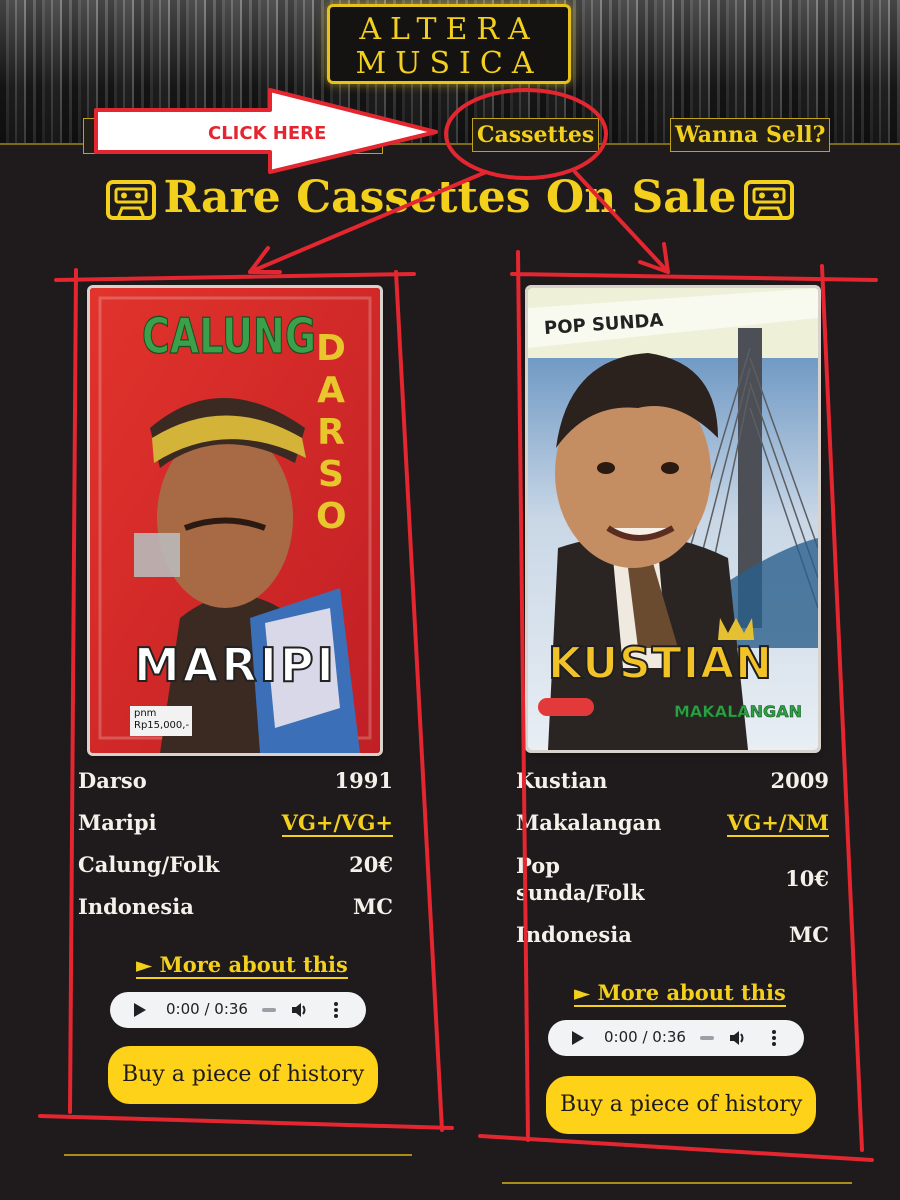 Image resolution: width=900 pixels, height=1200 pixels. I want to click on cover-text-sub: MAKALANGAN, so click(738, 712).